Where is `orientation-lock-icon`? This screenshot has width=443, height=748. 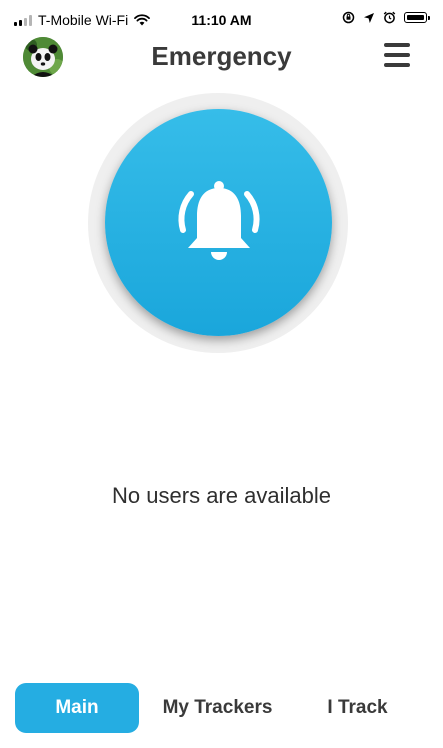
orientation-lock-icon is located at coordinates (348, 17).